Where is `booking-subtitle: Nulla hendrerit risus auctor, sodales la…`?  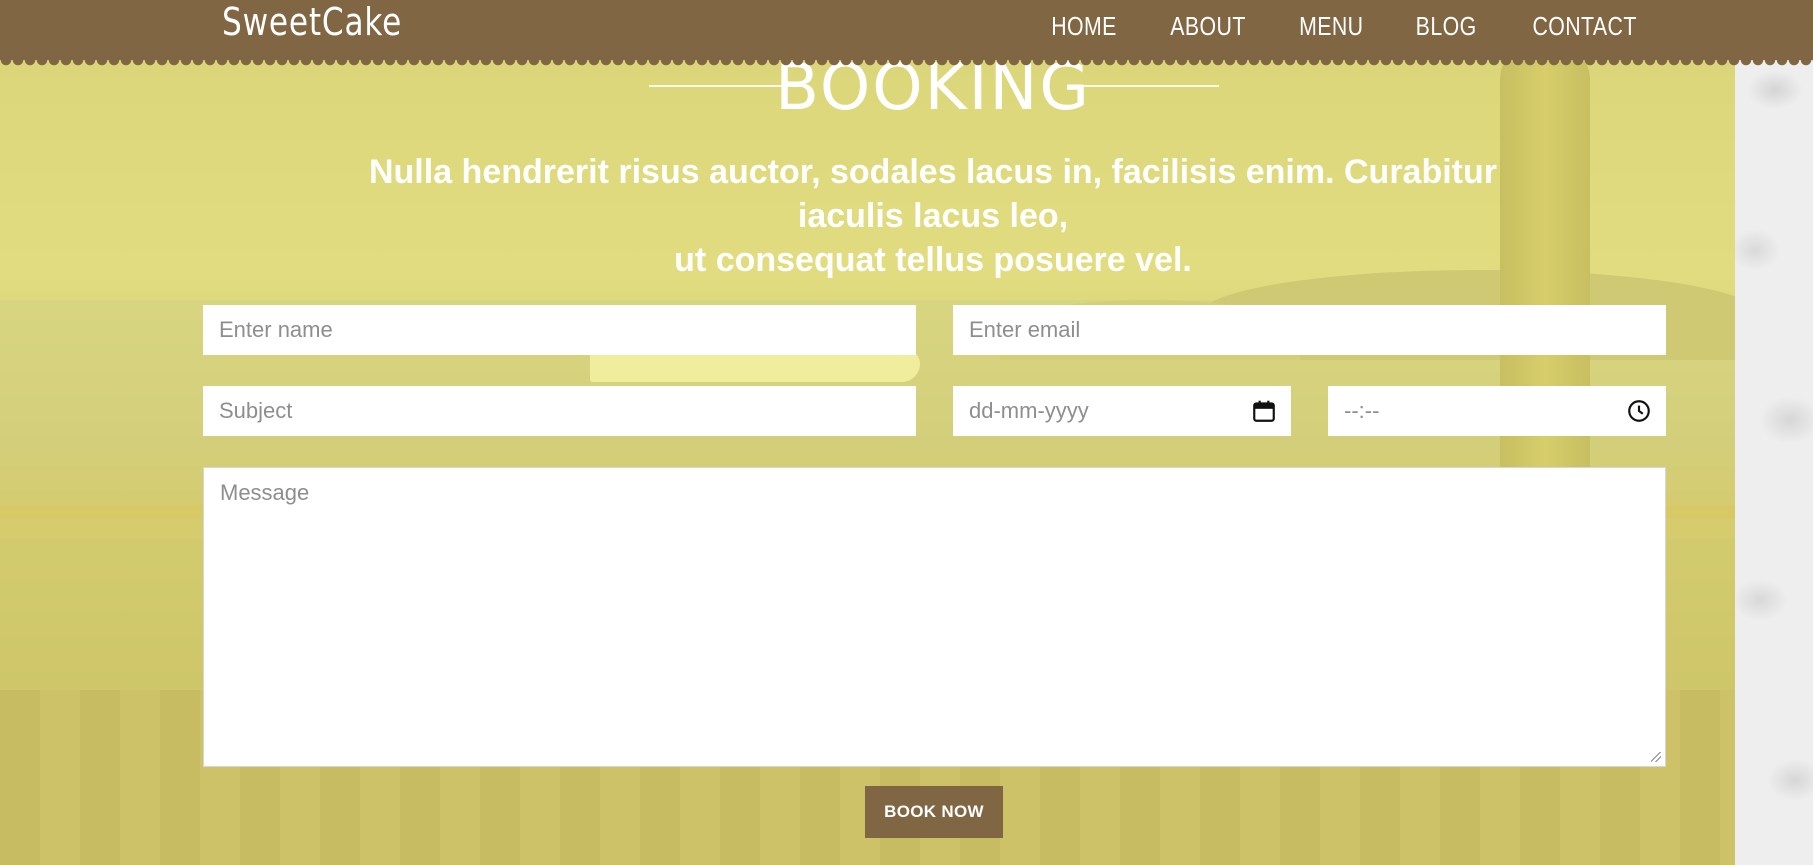 booking-subtitle: Nulla hendrerit risus auctor, sodales la… is located at coordinates (933, 216).